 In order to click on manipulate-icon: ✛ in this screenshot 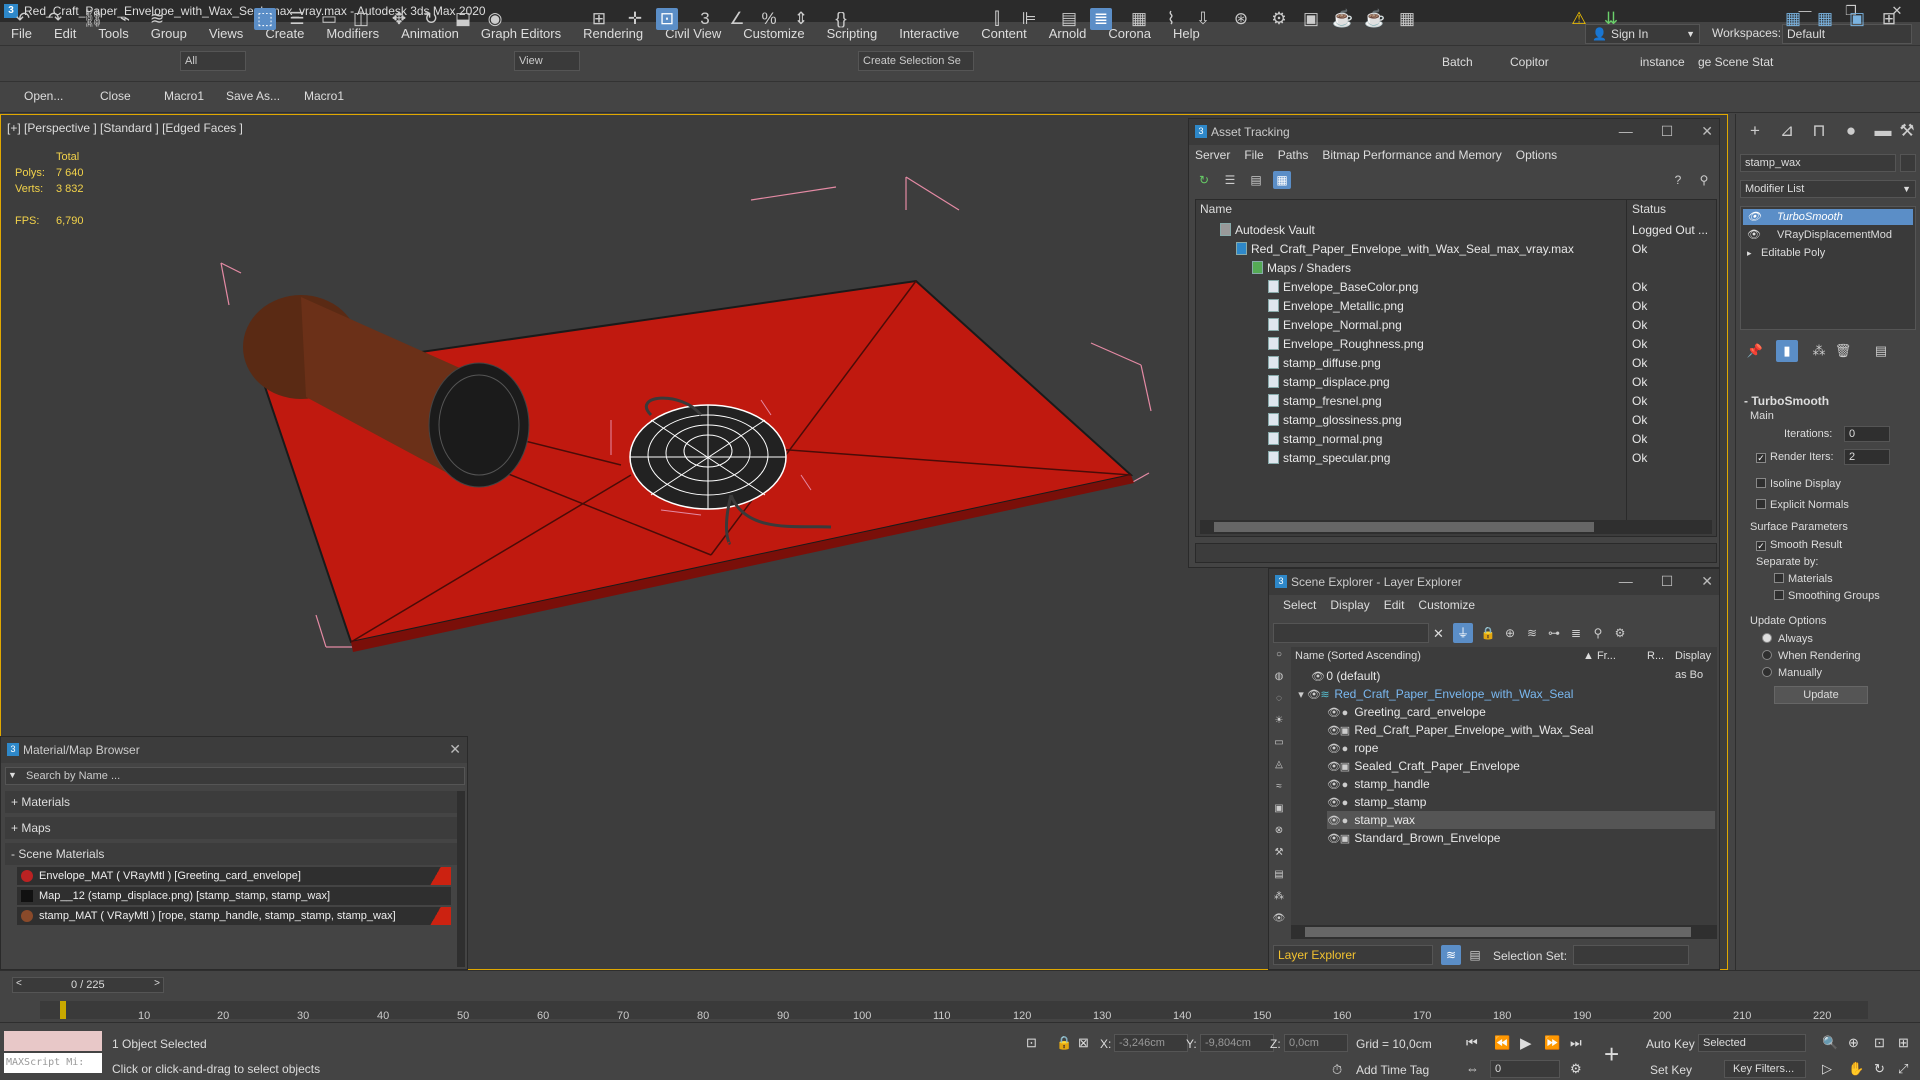, I will do `click(635, 19)`.